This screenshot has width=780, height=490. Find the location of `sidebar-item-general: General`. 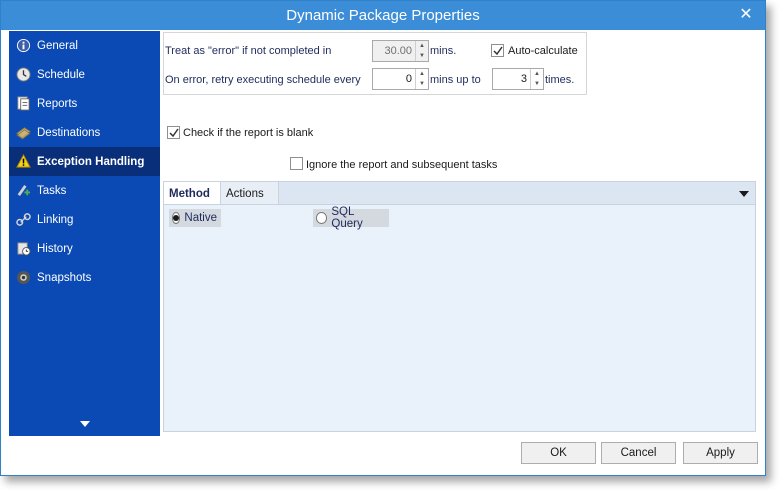

sidebar-item-general: General is located at coordinates (84, 45).